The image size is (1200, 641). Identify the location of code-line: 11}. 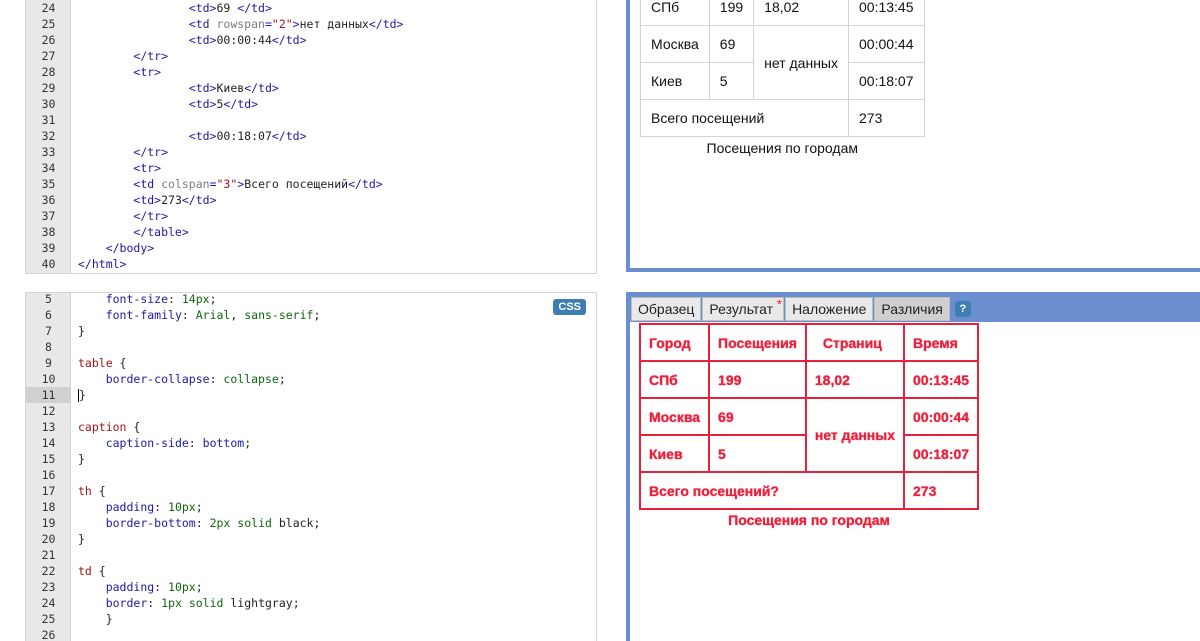
(311, 395).